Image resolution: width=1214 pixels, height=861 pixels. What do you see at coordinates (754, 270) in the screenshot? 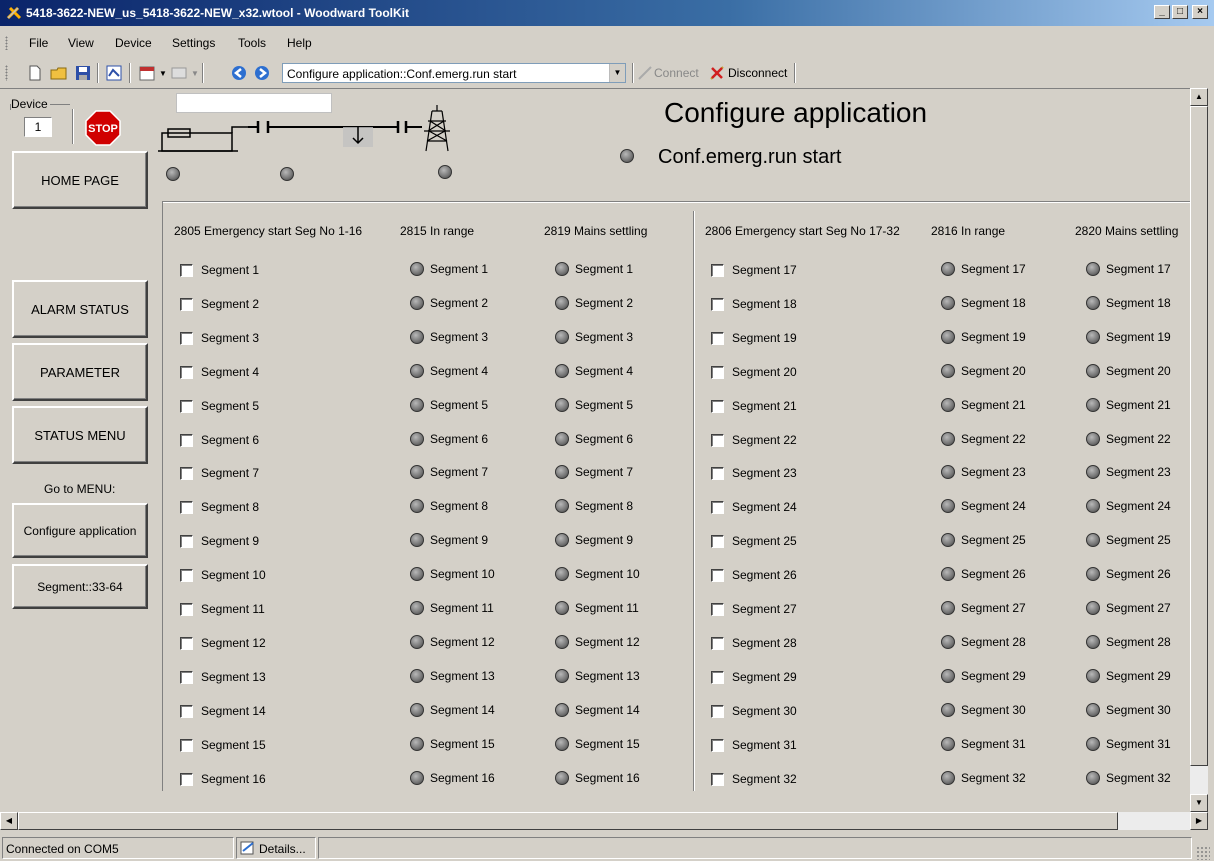
I see `right-emergency-start-checkbox: Segment 17` at bounding box center [754, 270].